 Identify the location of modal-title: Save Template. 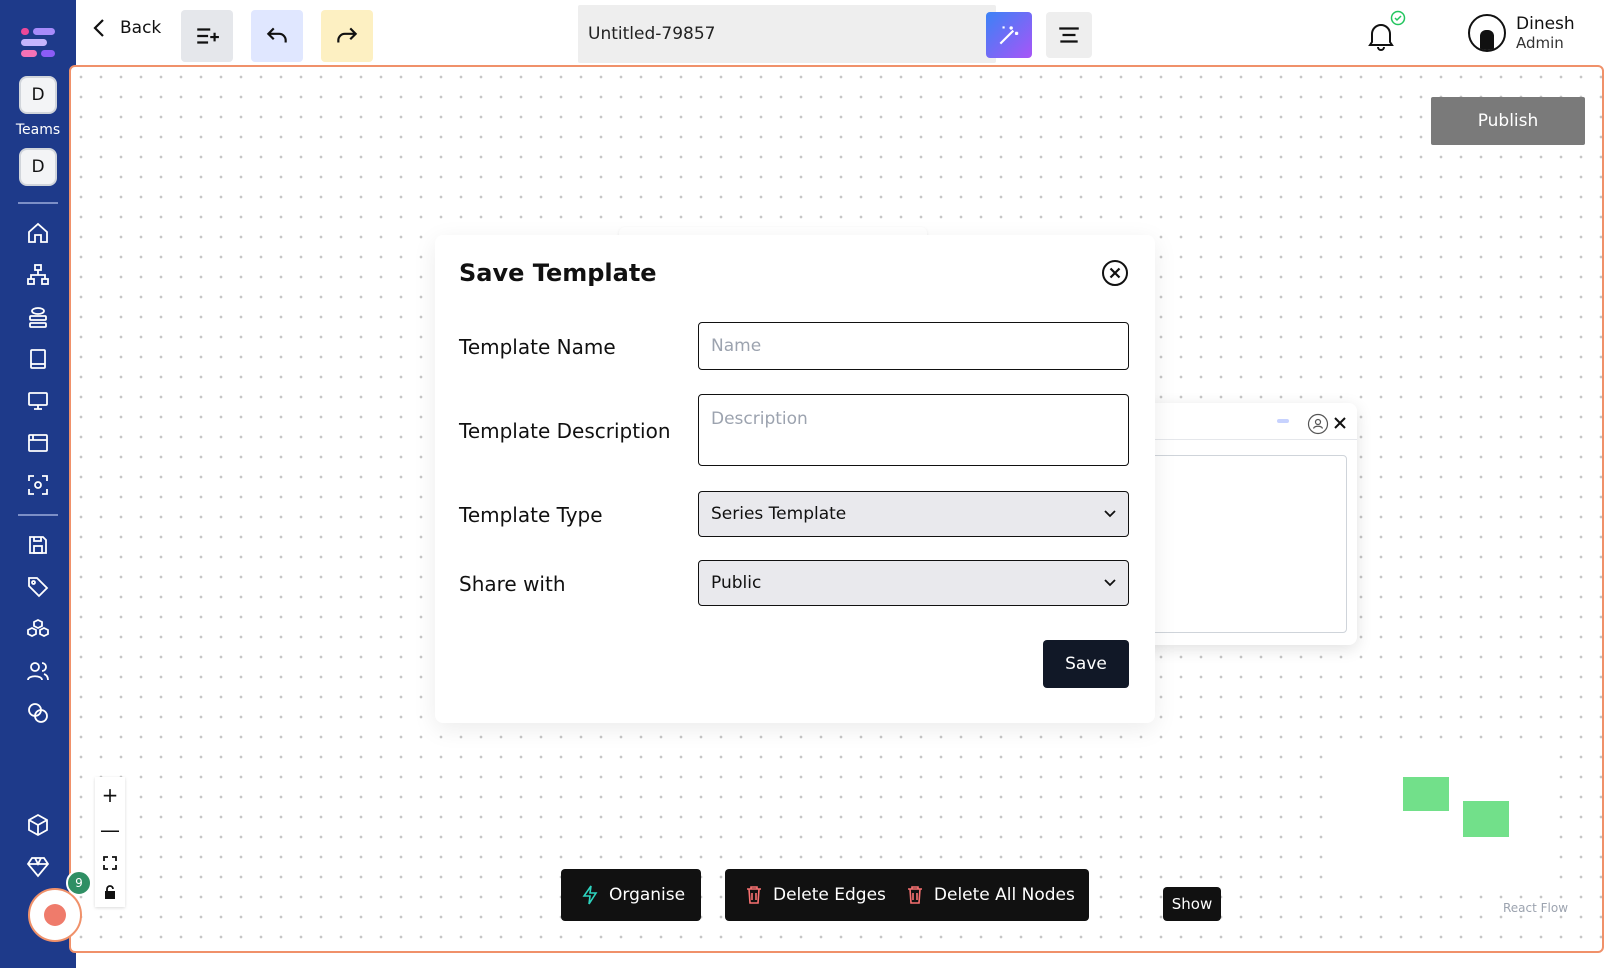
(558, 273).